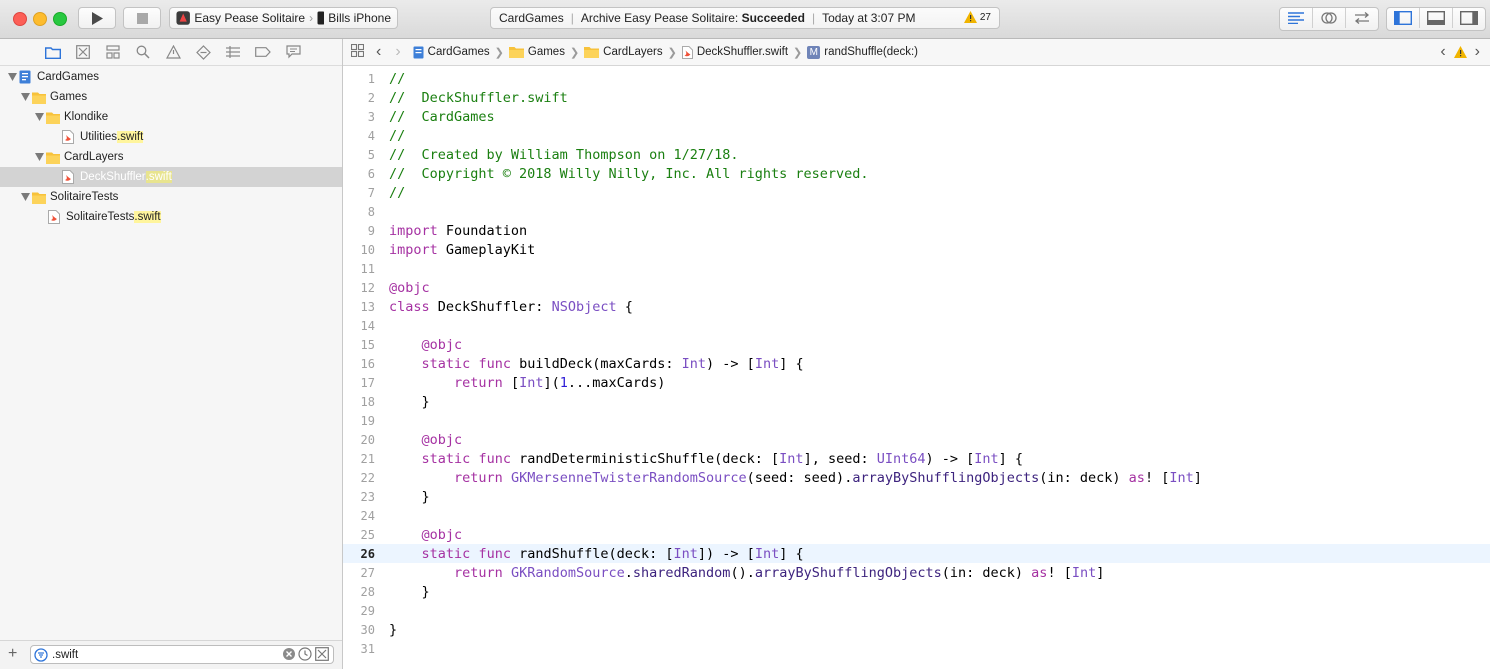 The image size is (1490, 669). What do you see at coordinates (916, 534) in the screenshot?
I see `code-line: 25 @objc` at bounding box center [916, 534].